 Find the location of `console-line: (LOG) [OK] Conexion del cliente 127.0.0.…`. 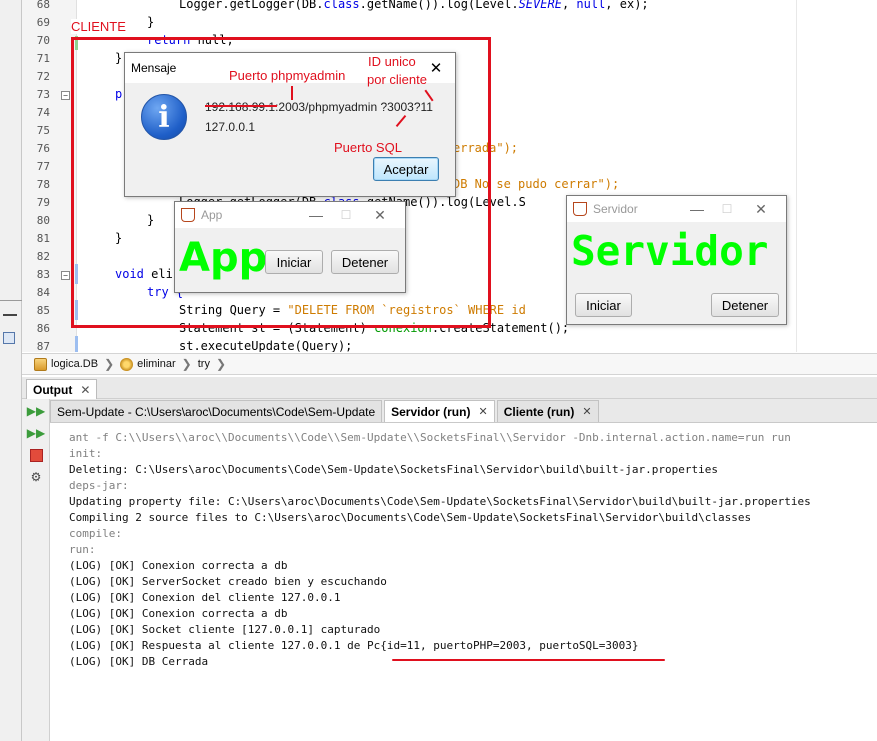

console-line: (LOG) [OK] Conexion del cliente 127.0.0.… is located at coordinates (205, 597).